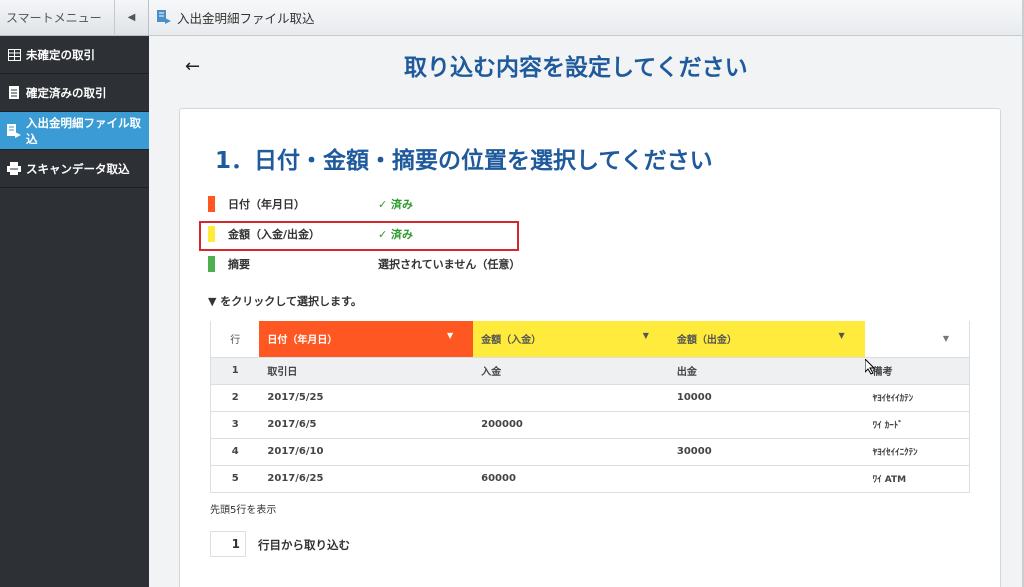 This screenshot has height=587, width=1024. Describe the element at coordinates (571, 339) in the screenshot. I see `column-select-deposit: 金額（入金） ▼` at that location.